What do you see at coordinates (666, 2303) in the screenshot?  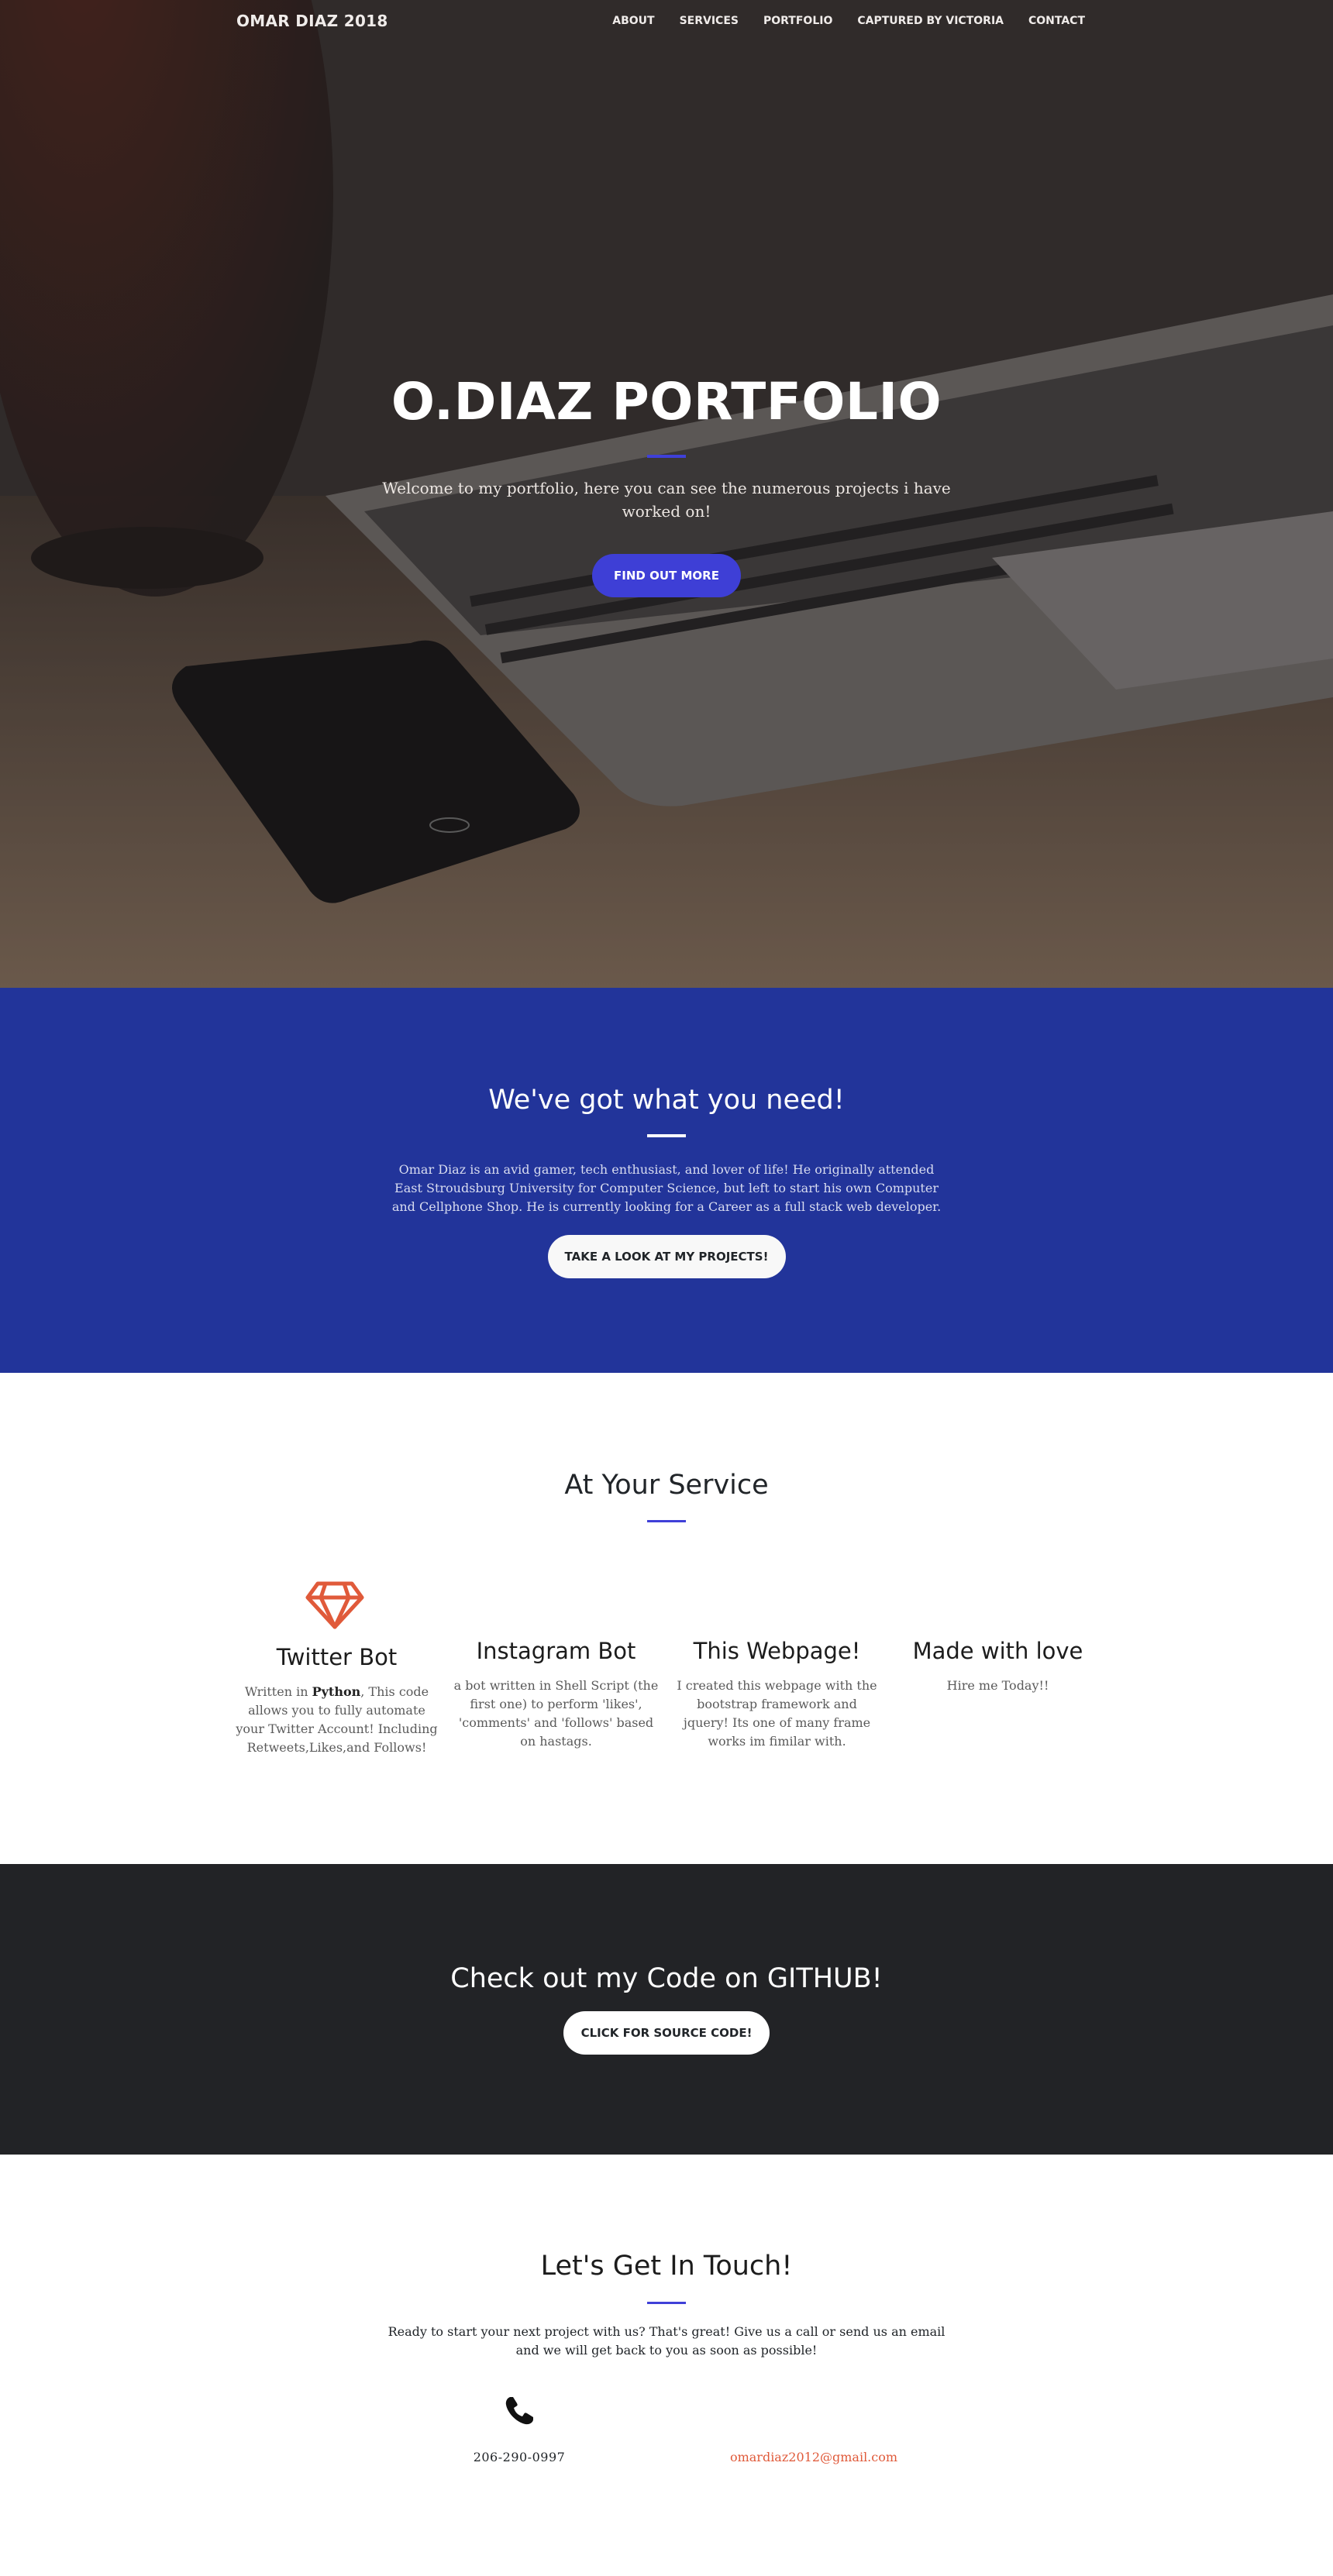 I see `contact-divider` at bounding box center [666, 2303].